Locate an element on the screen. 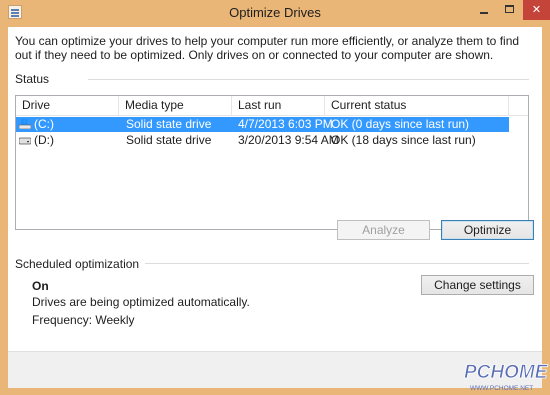 The image size is (550, 395). column-header-media-type: Media type is located at coordinates (175, 105).